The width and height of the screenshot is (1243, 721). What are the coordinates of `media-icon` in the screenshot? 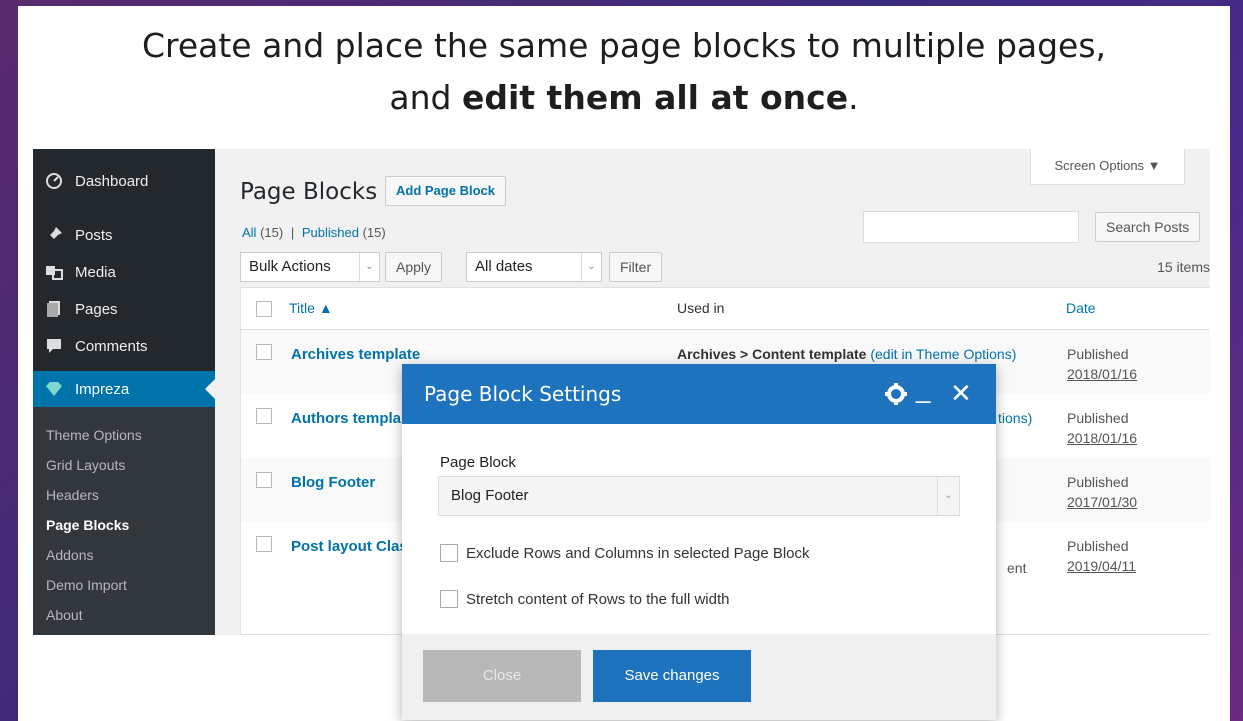 It's located at (54, 272).